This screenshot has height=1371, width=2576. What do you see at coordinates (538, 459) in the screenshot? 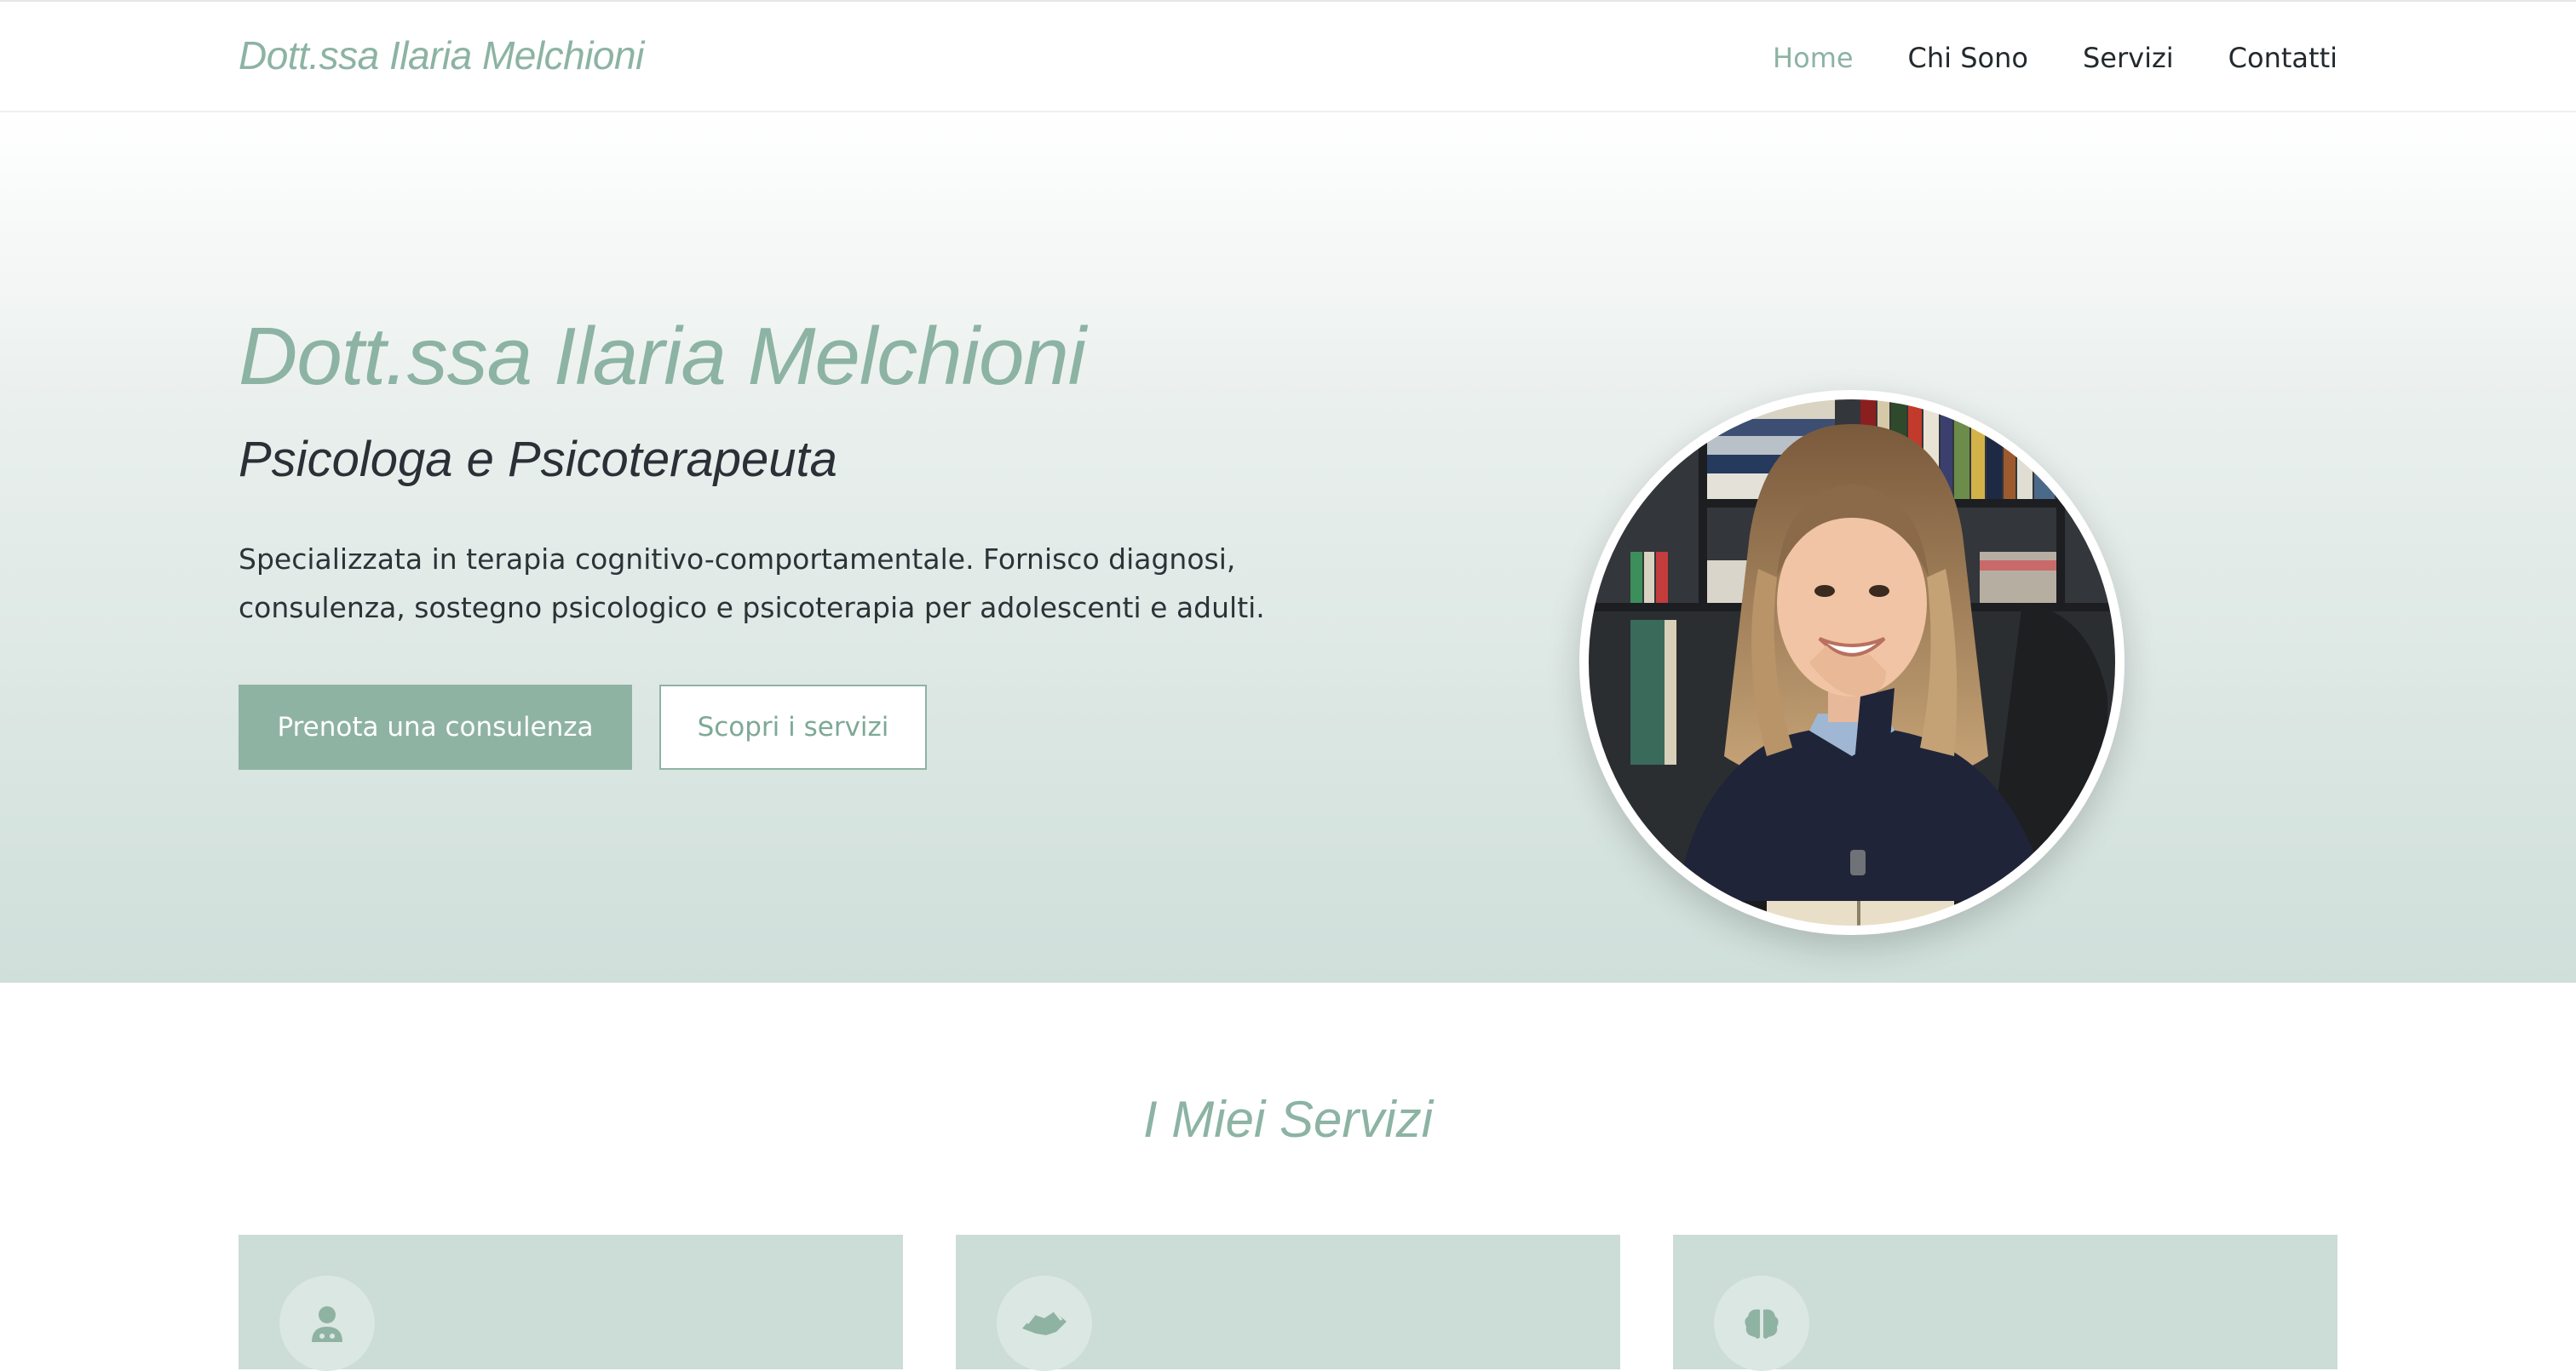
I see `hero-subtitle: Psicologa e Psicoterapeuta` at bounding box center [538, 459].